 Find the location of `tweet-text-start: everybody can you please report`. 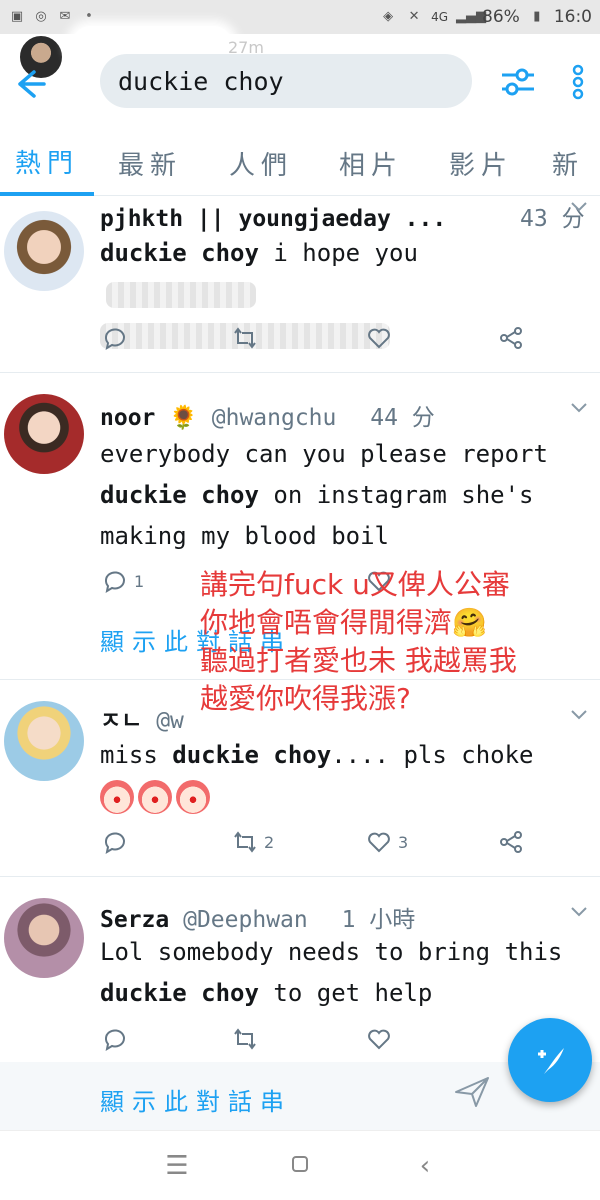

tweet-text-start: everybody can you please report is located at coordinates (324, 454).